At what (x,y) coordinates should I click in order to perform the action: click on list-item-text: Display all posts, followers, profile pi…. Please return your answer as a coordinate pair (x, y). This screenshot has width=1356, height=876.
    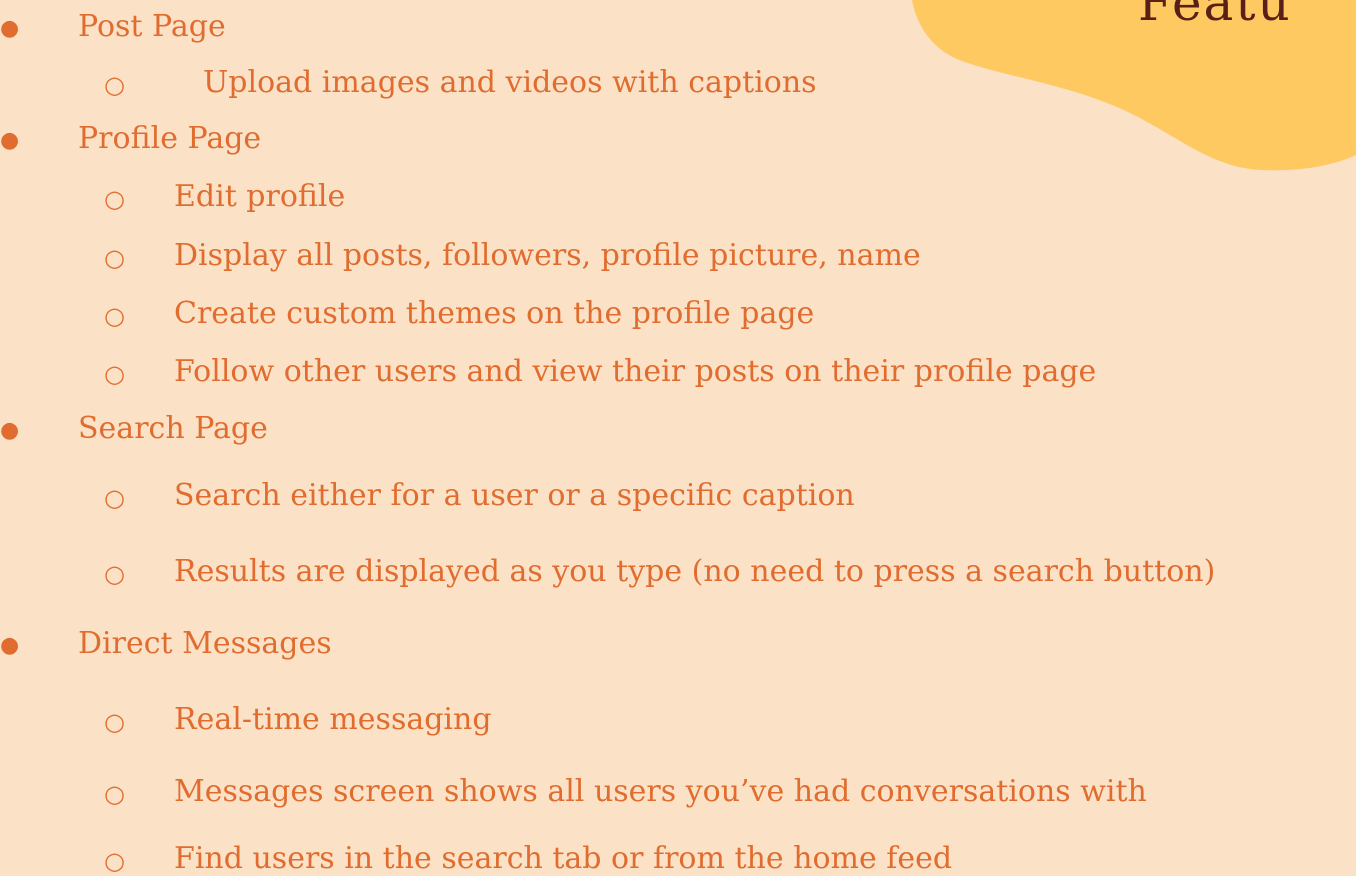
    Looking at the image, I should click on (547, 255).